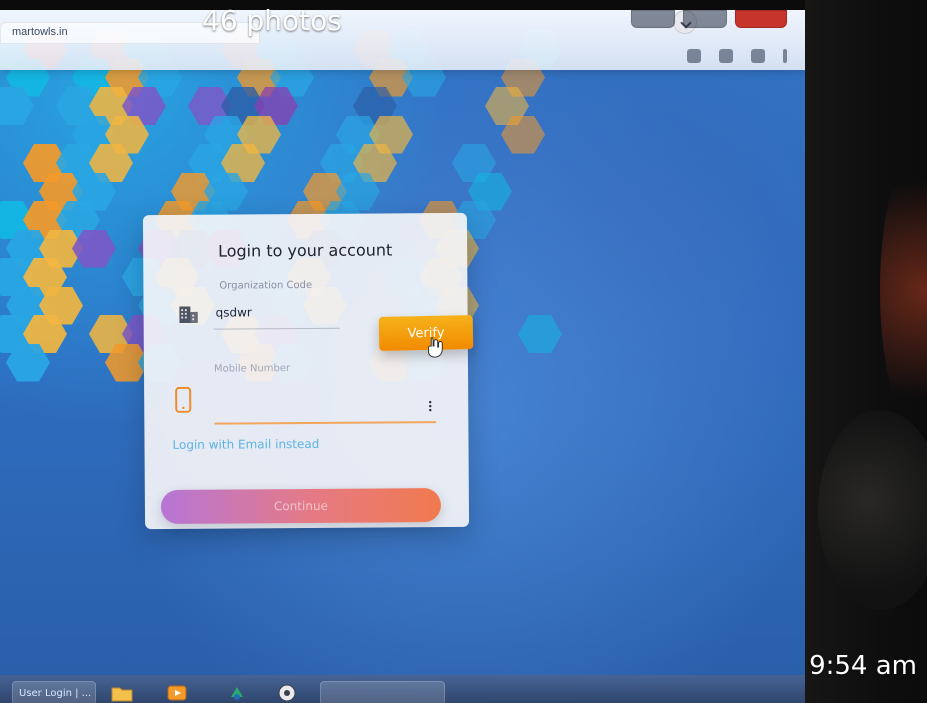 The height and width of the screenshot is (703, 927). What do you see at coordinates (382, 692) in the screenshot?
I see `taskbar-window-item` at bounding box center [382, 692].